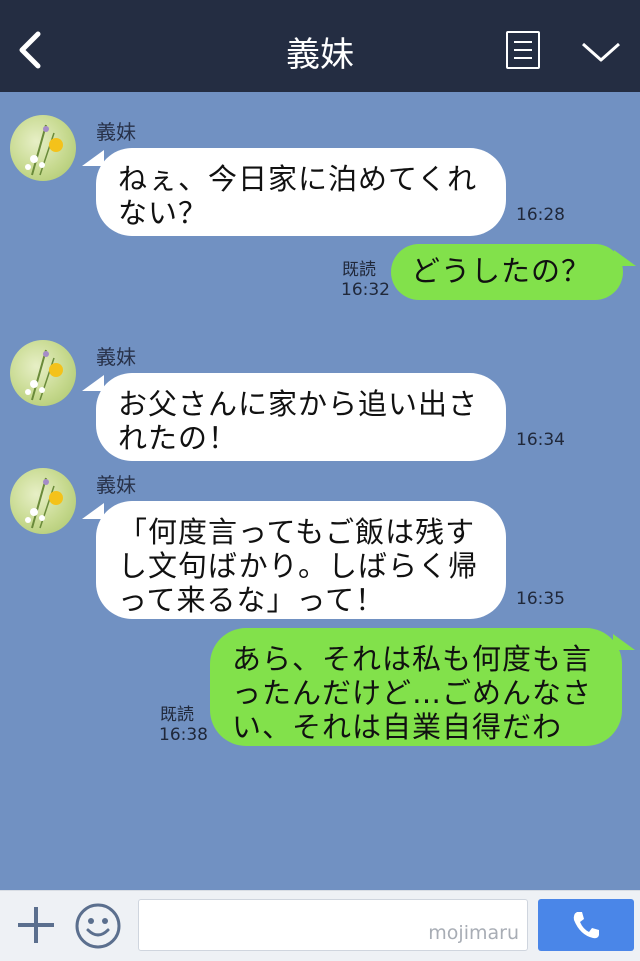 The height and width of the screenshot is (961, 640). What do you see at coordinates (320, 55) in the screenshot?
I see `chat-title: 義妹` at bounding box center [320, 55].